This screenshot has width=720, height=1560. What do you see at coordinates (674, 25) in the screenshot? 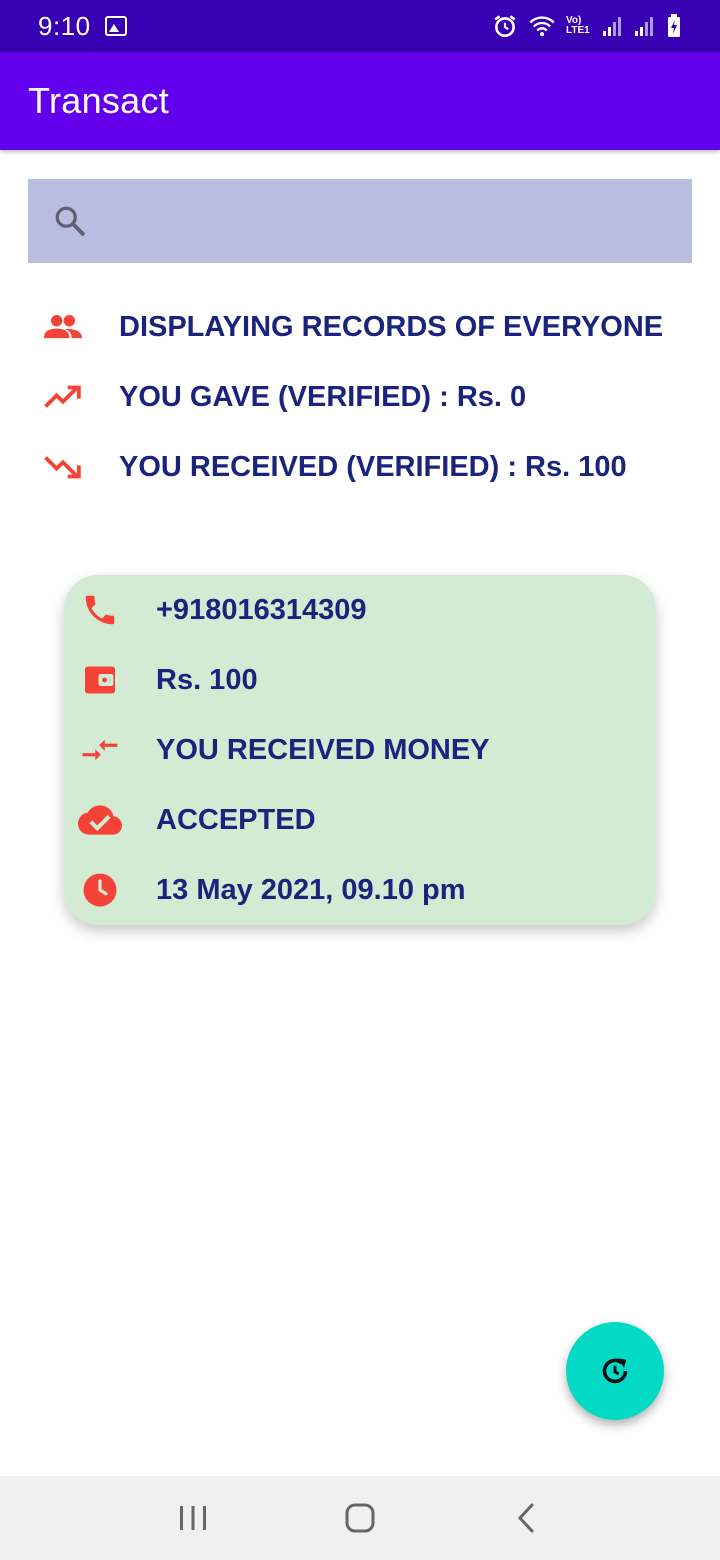
I see `battery-charging-icon` at bounding box center [674, 25].